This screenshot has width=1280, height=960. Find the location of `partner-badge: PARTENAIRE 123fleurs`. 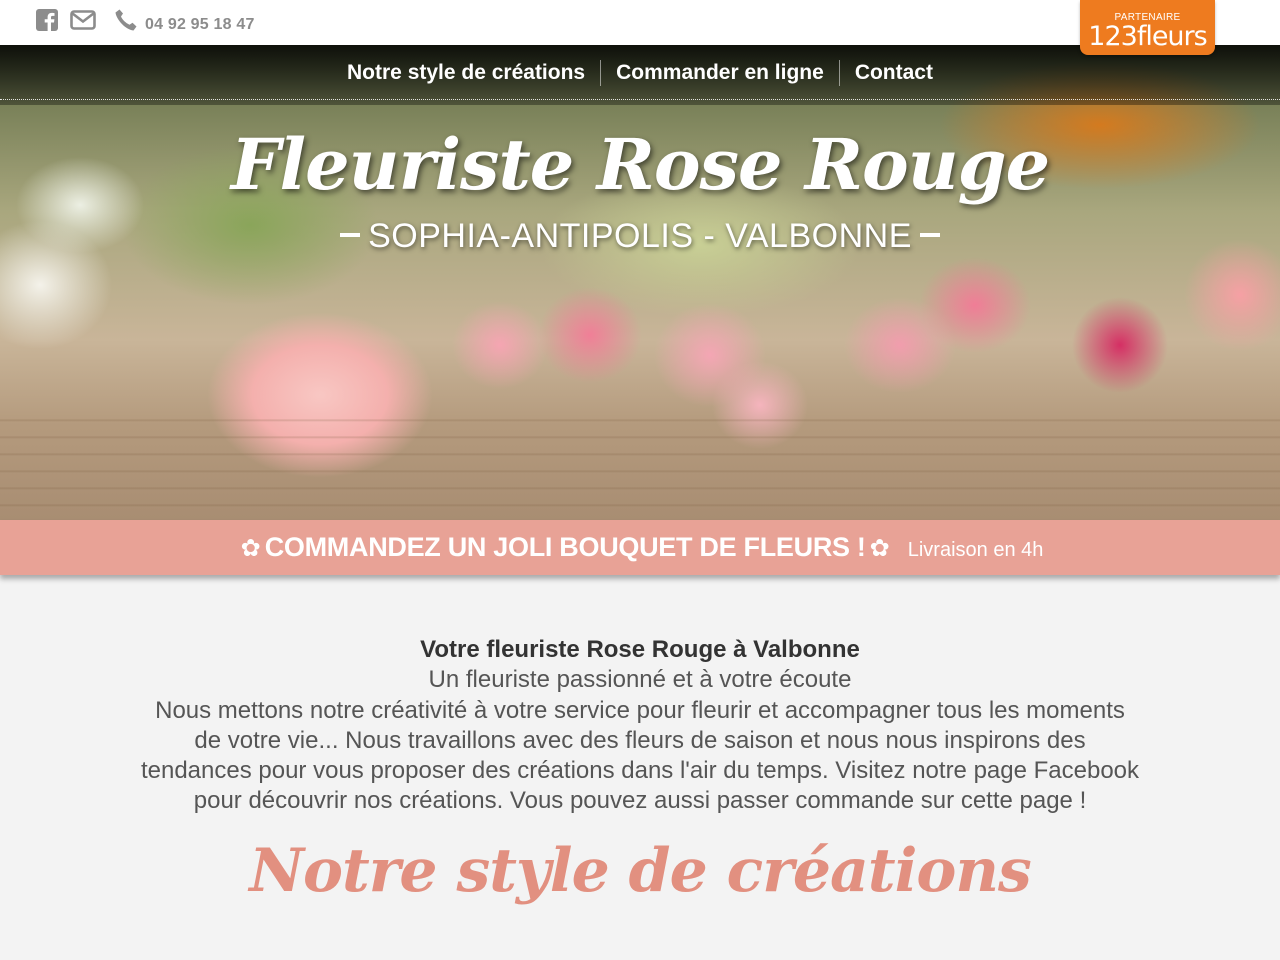

partner-badge: PARTENAIRE 123fleurs is located at coordinates (1147, 27).